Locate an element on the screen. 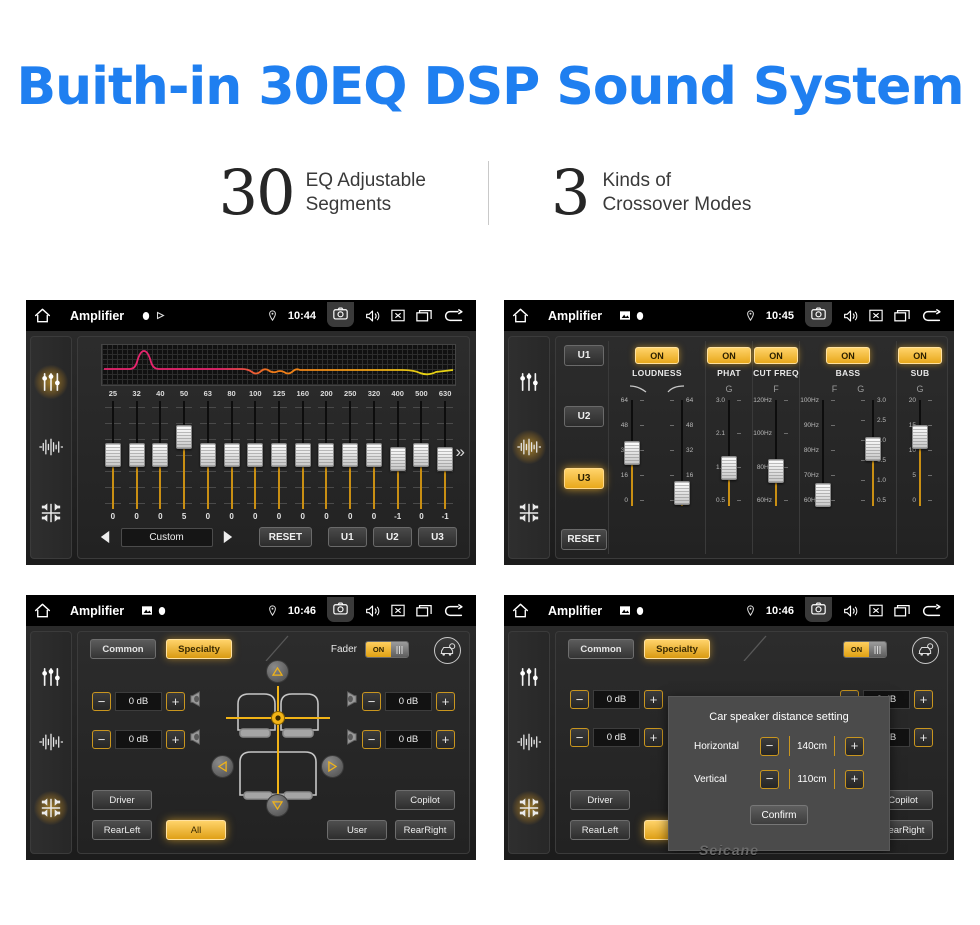  crossover-slider: 120Hz 100Hz 80Hz 60Hz is located at coordinates (776, 453).